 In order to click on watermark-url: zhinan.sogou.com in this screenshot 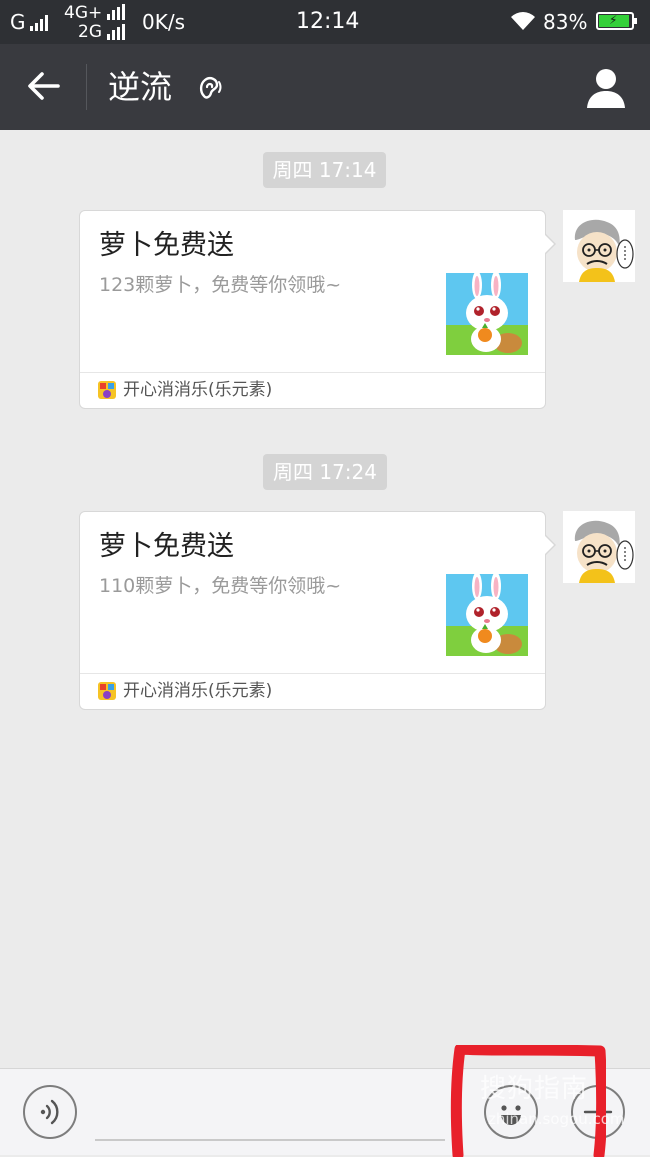, I will do `click(556, 1119)`.